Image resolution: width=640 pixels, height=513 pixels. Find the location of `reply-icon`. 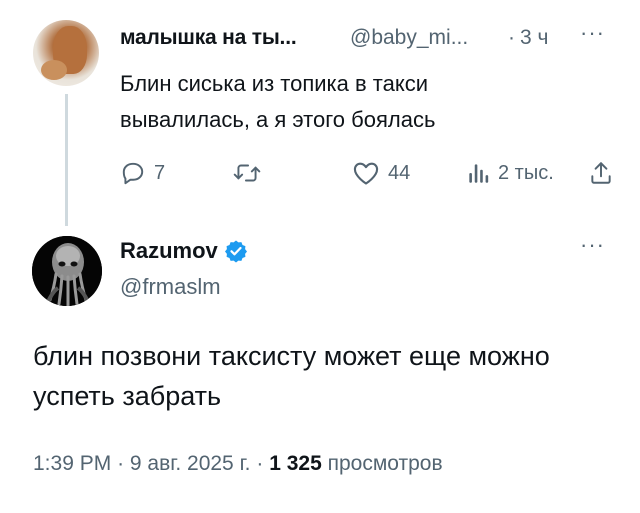

reply-icon is located at coordinates (133, 173).